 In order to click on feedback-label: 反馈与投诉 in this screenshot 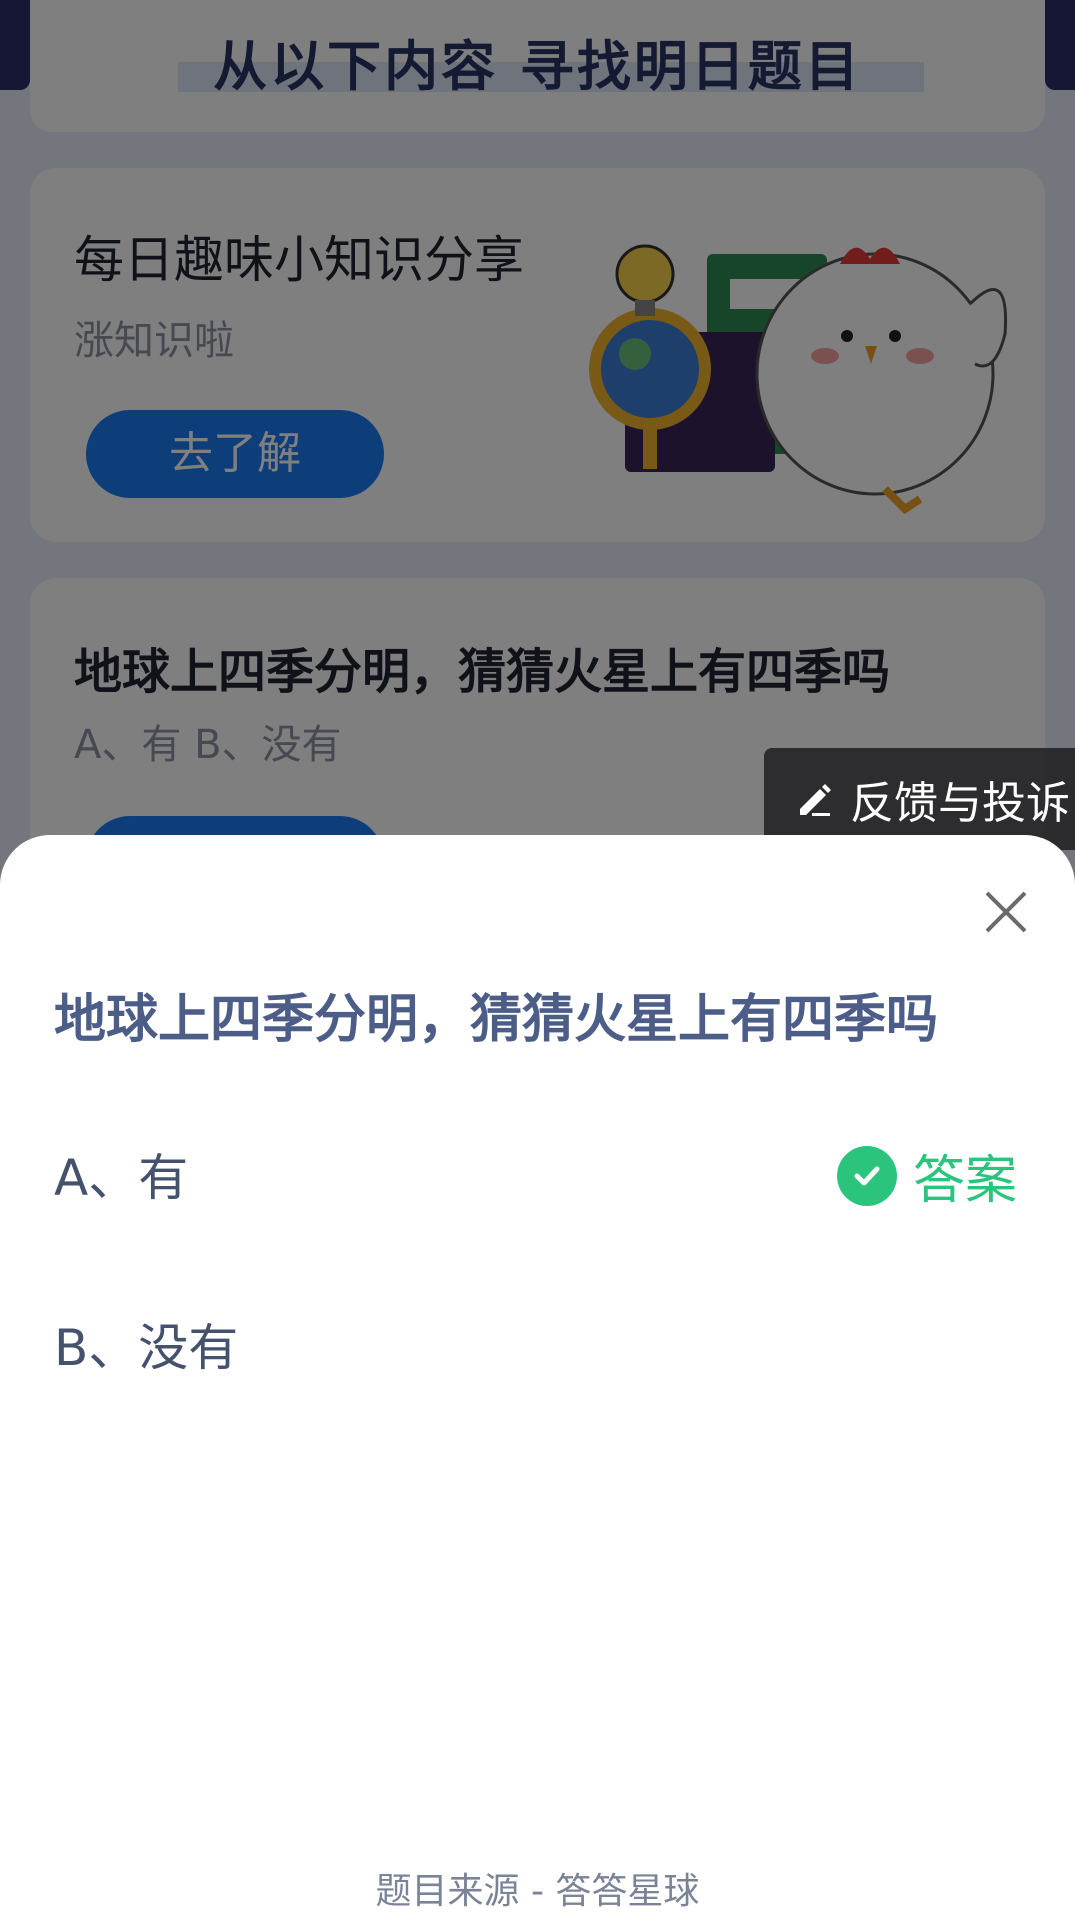, I will do `click(960, 803)`.